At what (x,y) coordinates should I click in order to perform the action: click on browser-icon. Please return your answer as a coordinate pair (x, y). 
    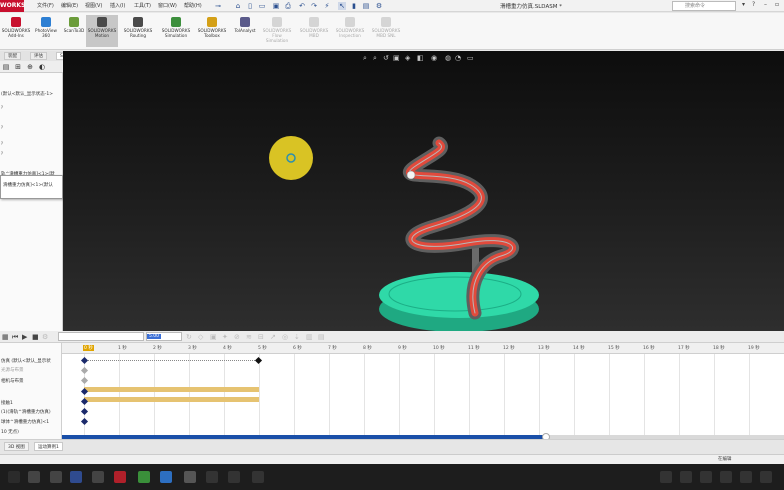
    Looking at the image, I should click on (144, 477).